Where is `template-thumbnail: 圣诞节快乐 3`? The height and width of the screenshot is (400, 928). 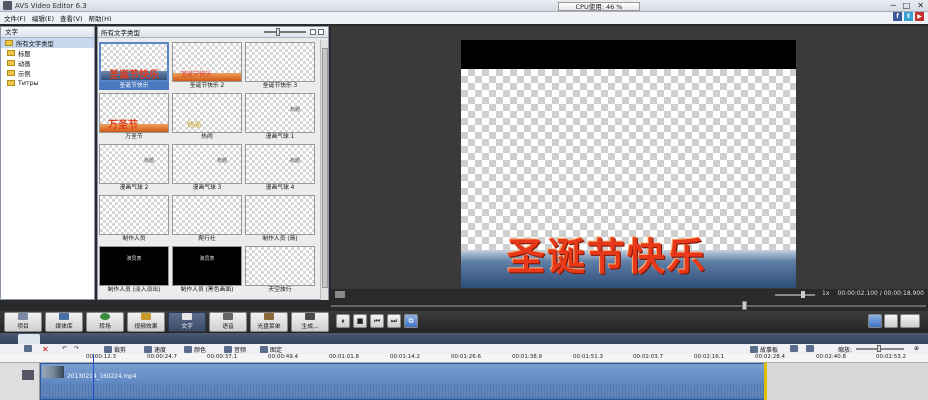 template-thumbnail: 圣诞节快乐 3 is located at coordinates (280, 66).